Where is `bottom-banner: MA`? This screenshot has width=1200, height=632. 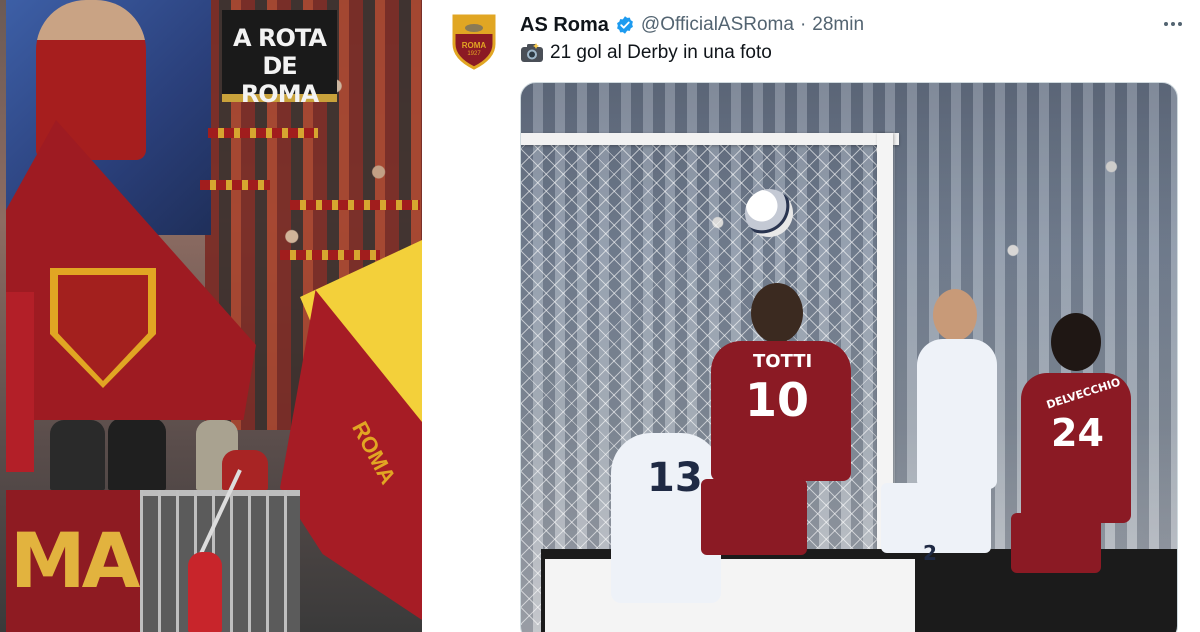 bottom-banner: MA is located at coordinates (73, 561).